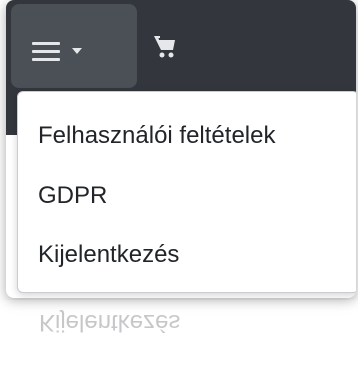 The width and height of the screenshot is (358, 378). Describe the element at coordinates (110, 322) in the screenshot. I see `reflection-text: Kijelentkezés` at that location.